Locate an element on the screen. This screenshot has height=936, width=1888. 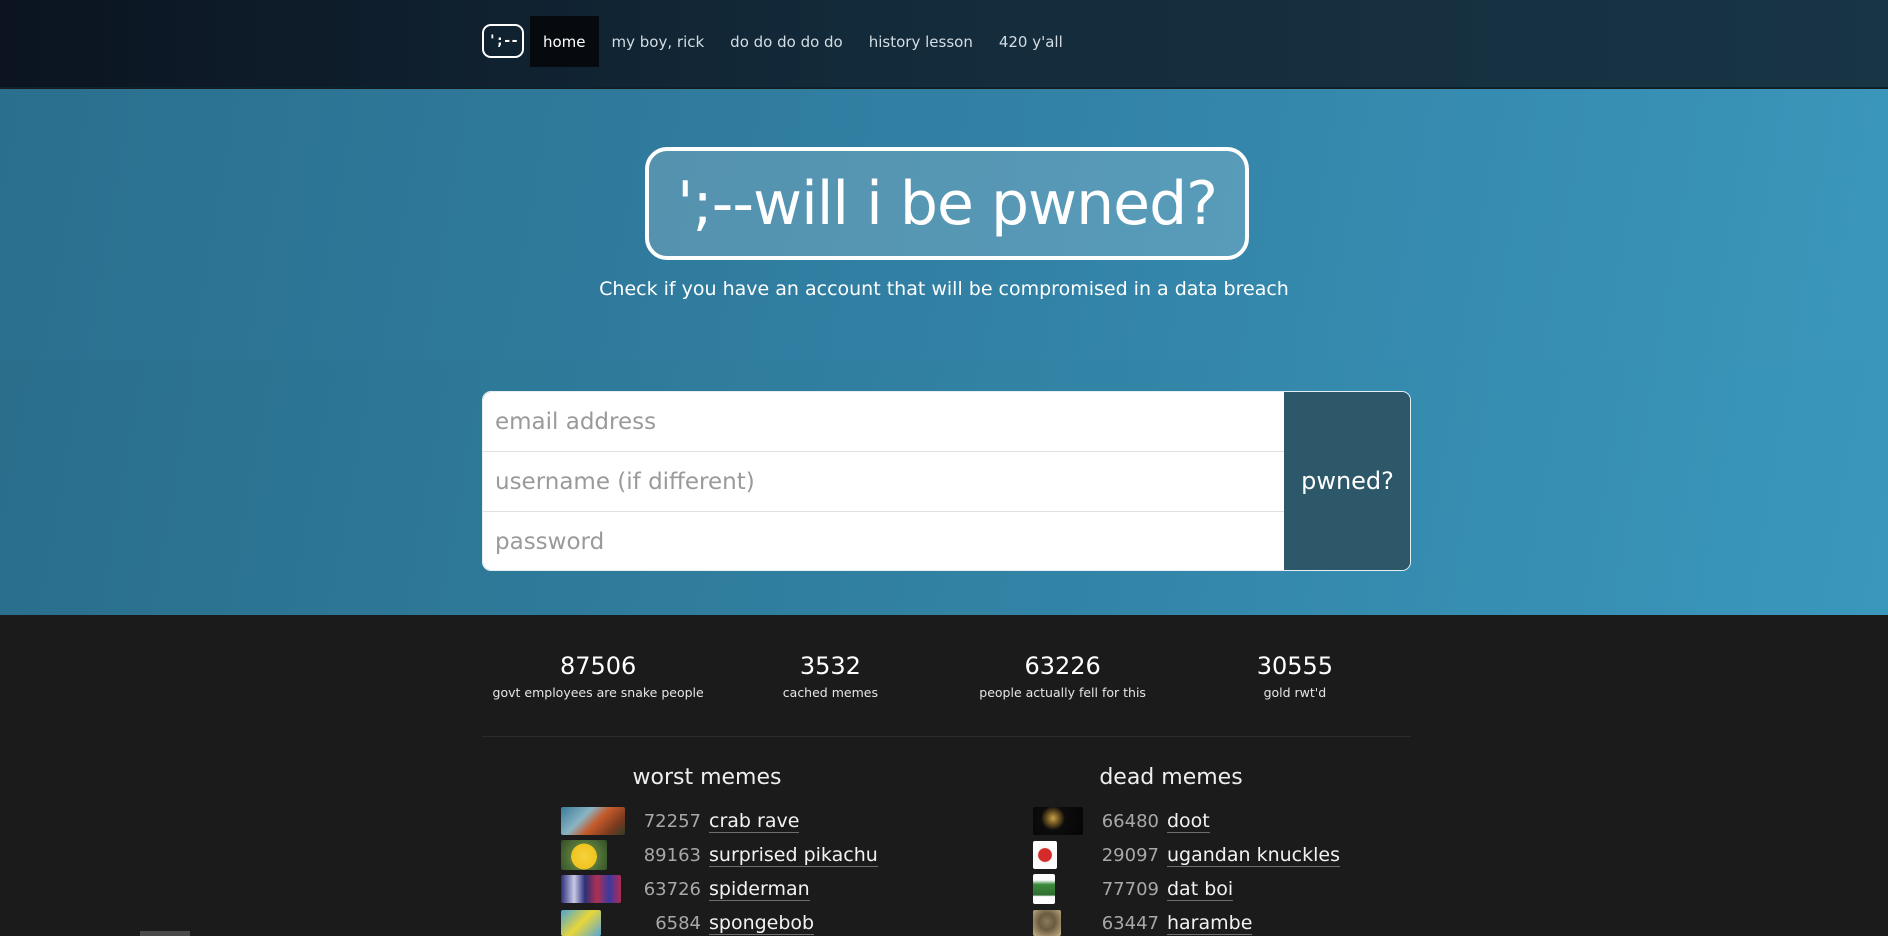
meme-count: 6584 is located at coordinates (678, 923).